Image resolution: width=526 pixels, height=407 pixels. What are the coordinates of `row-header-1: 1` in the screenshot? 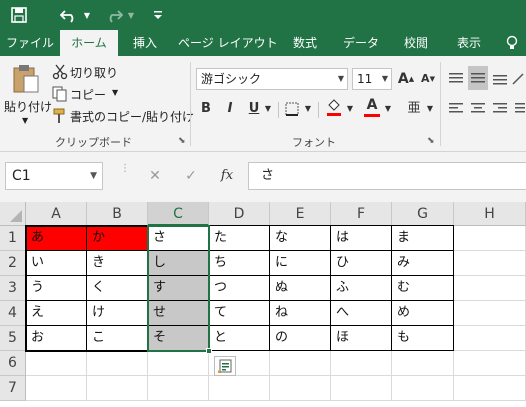 It's located at (13, 238).